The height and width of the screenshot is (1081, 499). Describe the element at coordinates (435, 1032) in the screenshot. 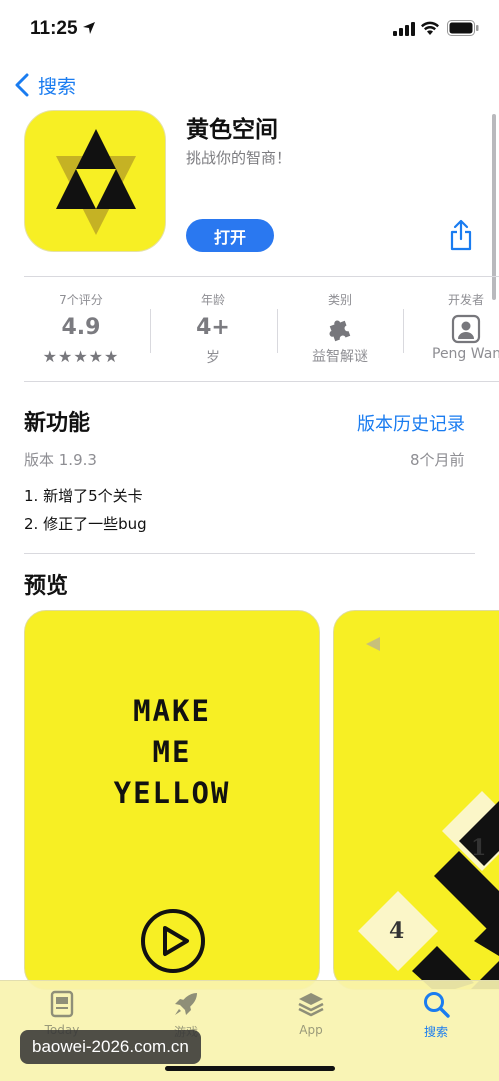

I see `tab-search-label: 搜索` at that location.